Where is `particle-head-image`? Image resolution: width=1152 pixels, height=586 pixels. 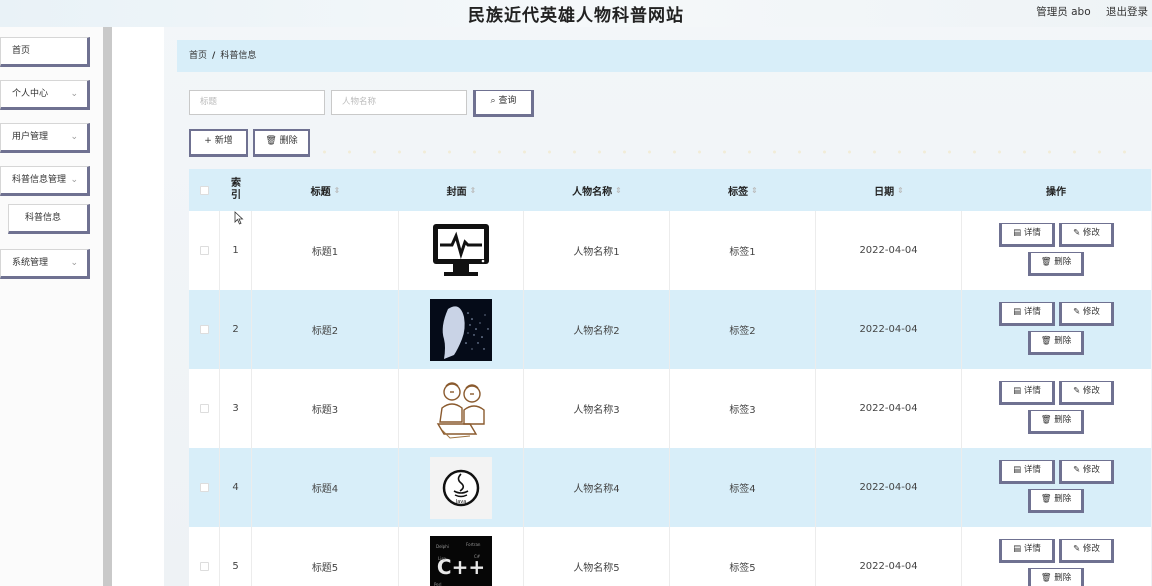 particle-head-image is located at coordinates (461, 329).